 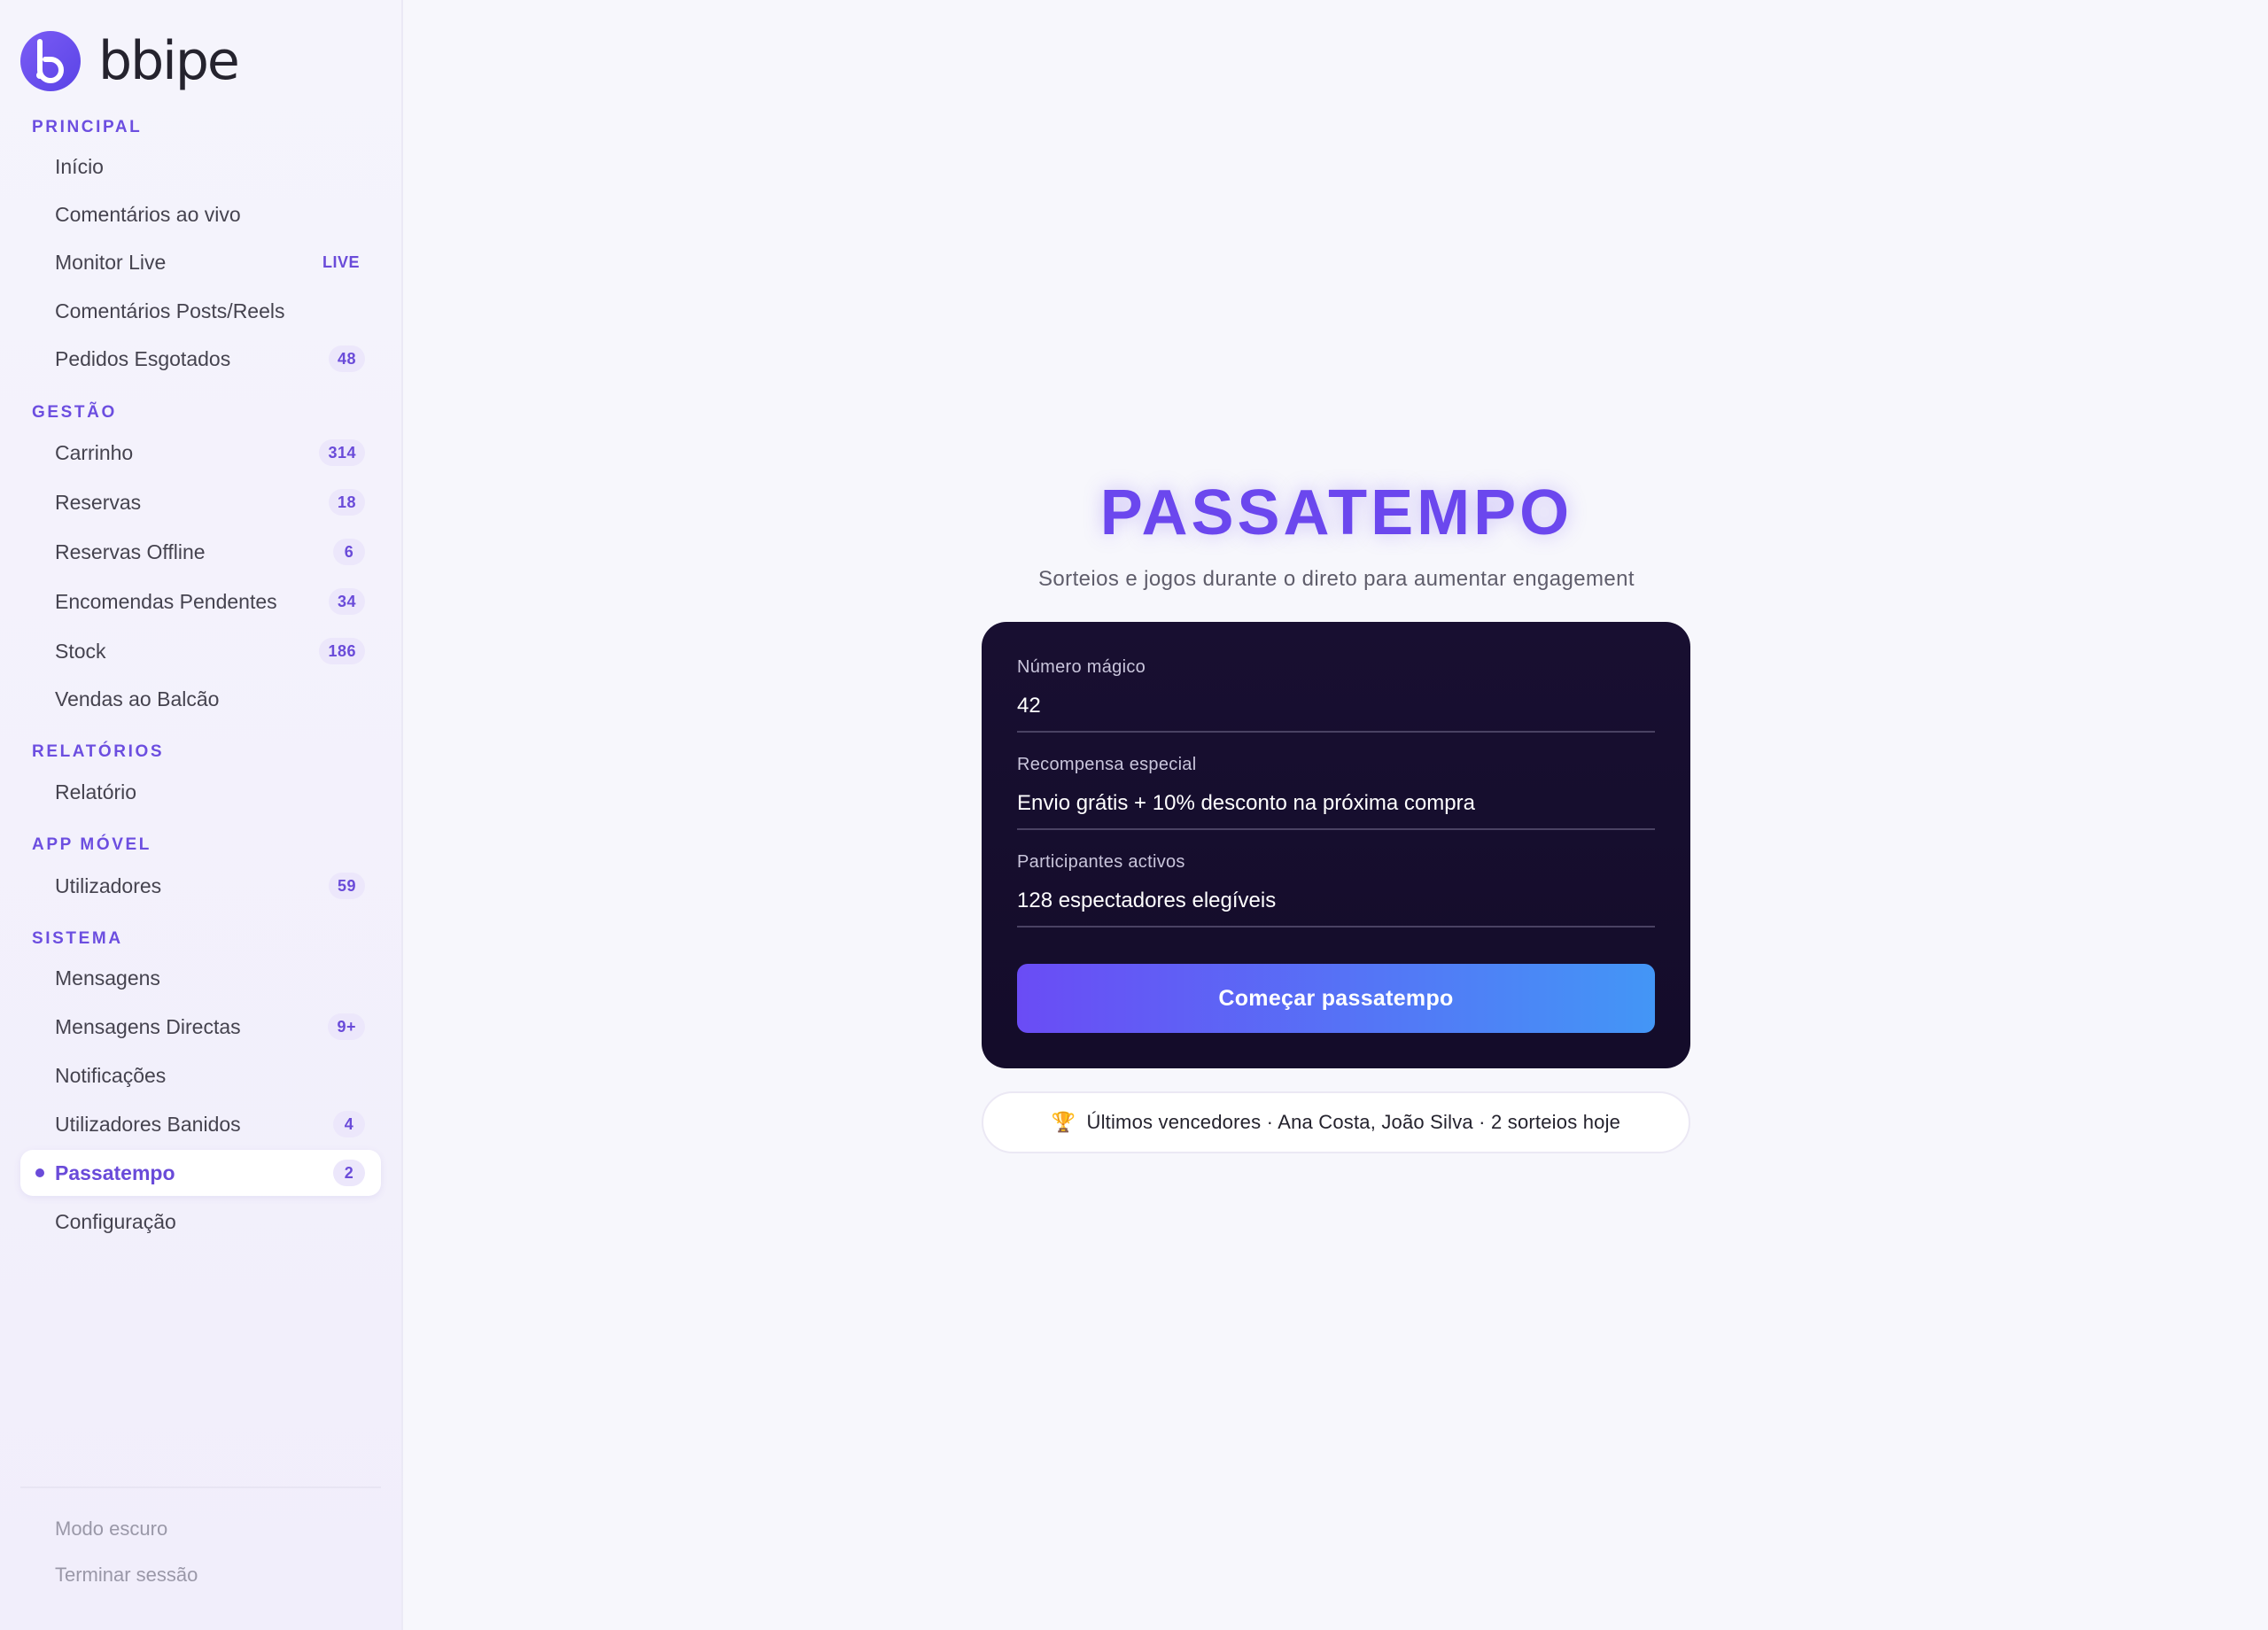 I want to click on count-badge: 314, so click(x=342, y=452).